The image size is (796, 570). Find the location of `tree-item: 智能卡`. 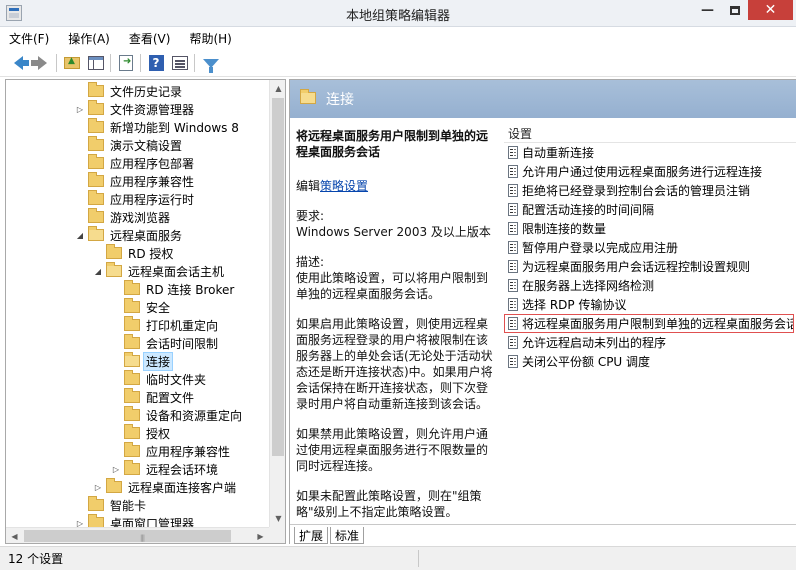

tree-item: 智能卡 is located at coordinates (117, 505).